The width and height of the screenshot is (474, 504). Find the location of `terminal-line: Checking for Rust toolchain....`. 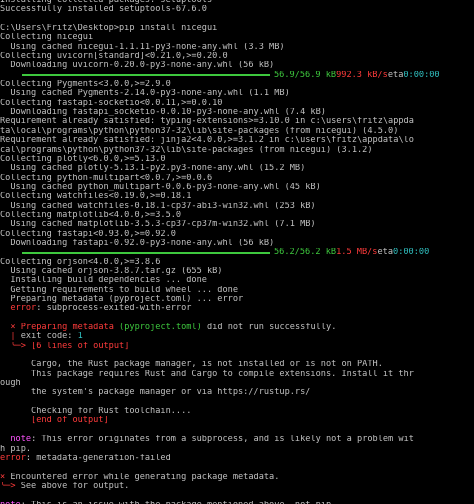

terminal-line: Checking for Rust toolchain.... is located at coordinates (96, 412).